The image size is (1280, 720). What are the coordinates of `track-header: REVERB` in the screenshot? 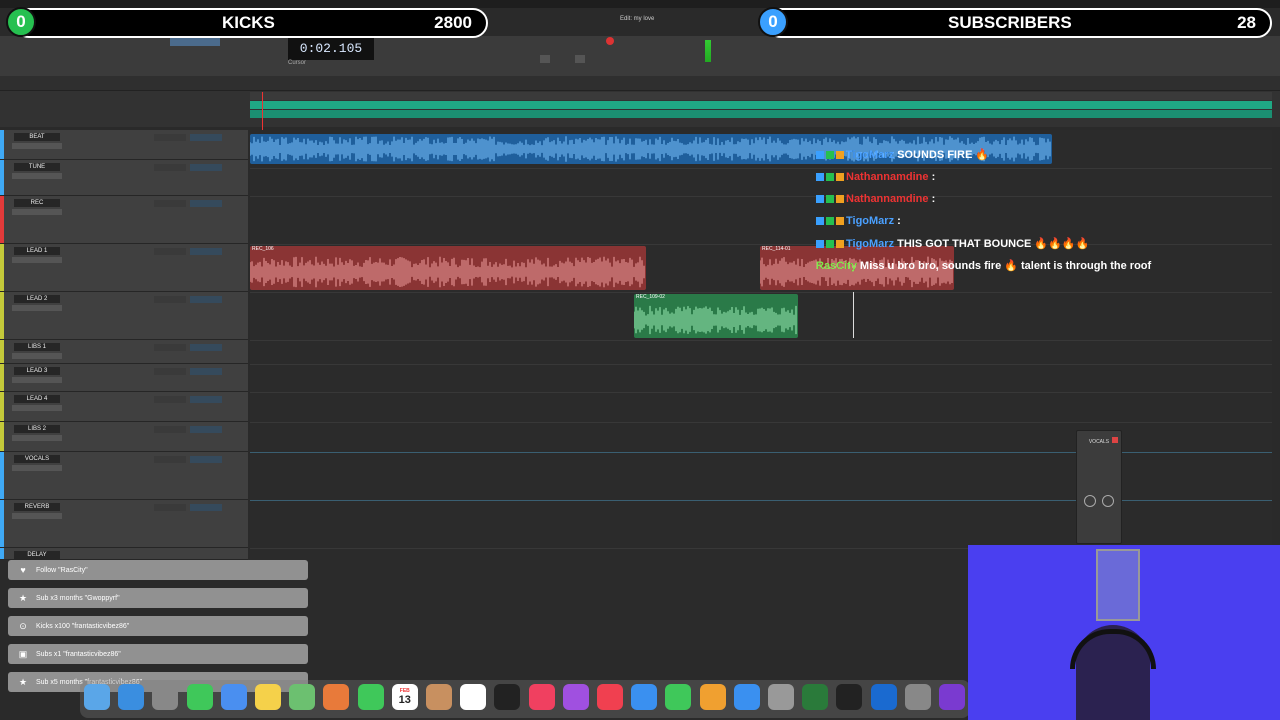 It's located at (124, 524).